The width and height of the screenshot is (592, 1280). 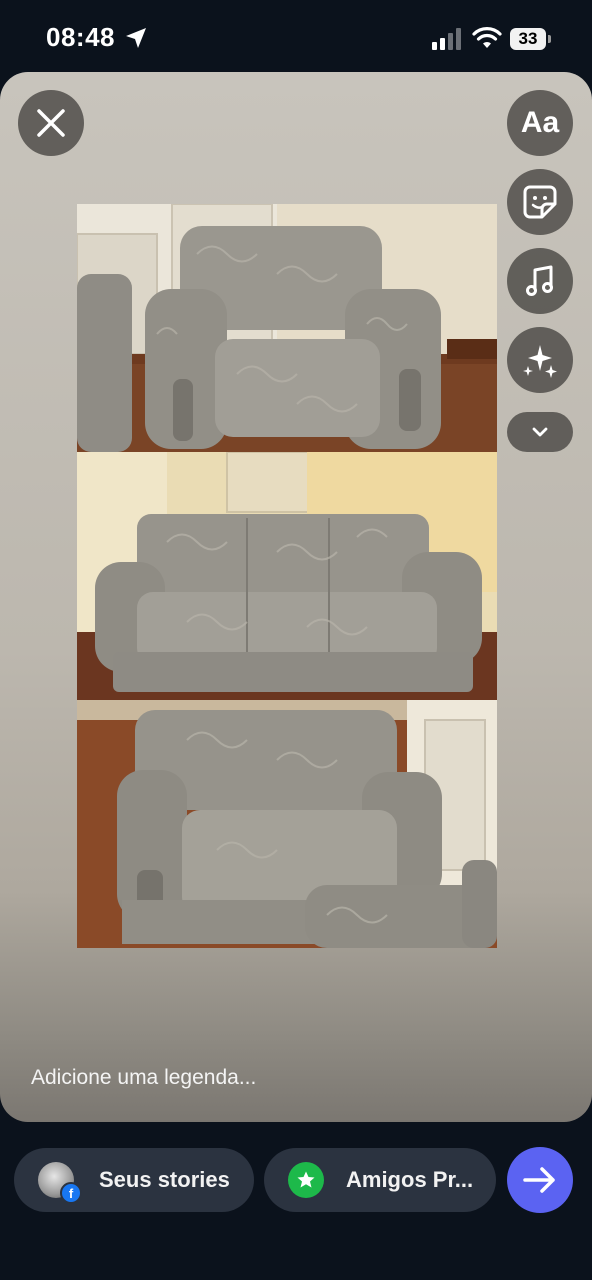 What do you see at coordinates (71, 1193) in the screenshot?
I see `facebook-icon: f` at bounding box center [71, 1193].